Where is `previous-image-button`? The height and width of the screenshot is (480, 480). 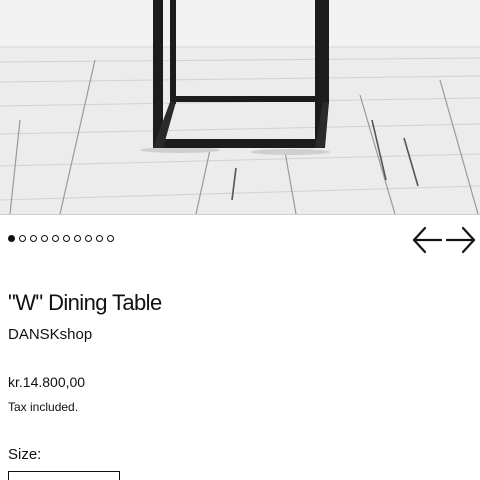 previous-image-button is located at coordinates (427, 240).